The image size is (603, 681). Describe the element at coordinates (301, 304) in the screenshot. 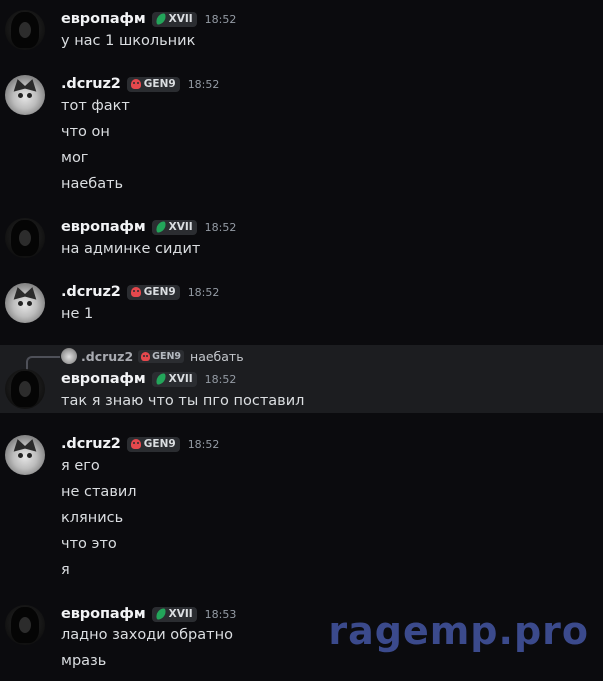

I see `message-group: .dcruz2 GEN9 18:52 не 1` at that location.